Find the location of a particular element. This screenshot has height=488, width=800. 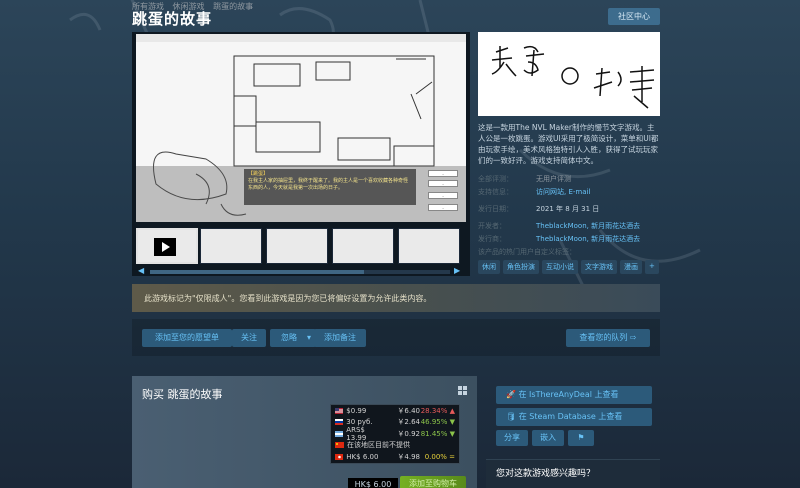

ru-flag-icon is located at coordinates (339, 422).